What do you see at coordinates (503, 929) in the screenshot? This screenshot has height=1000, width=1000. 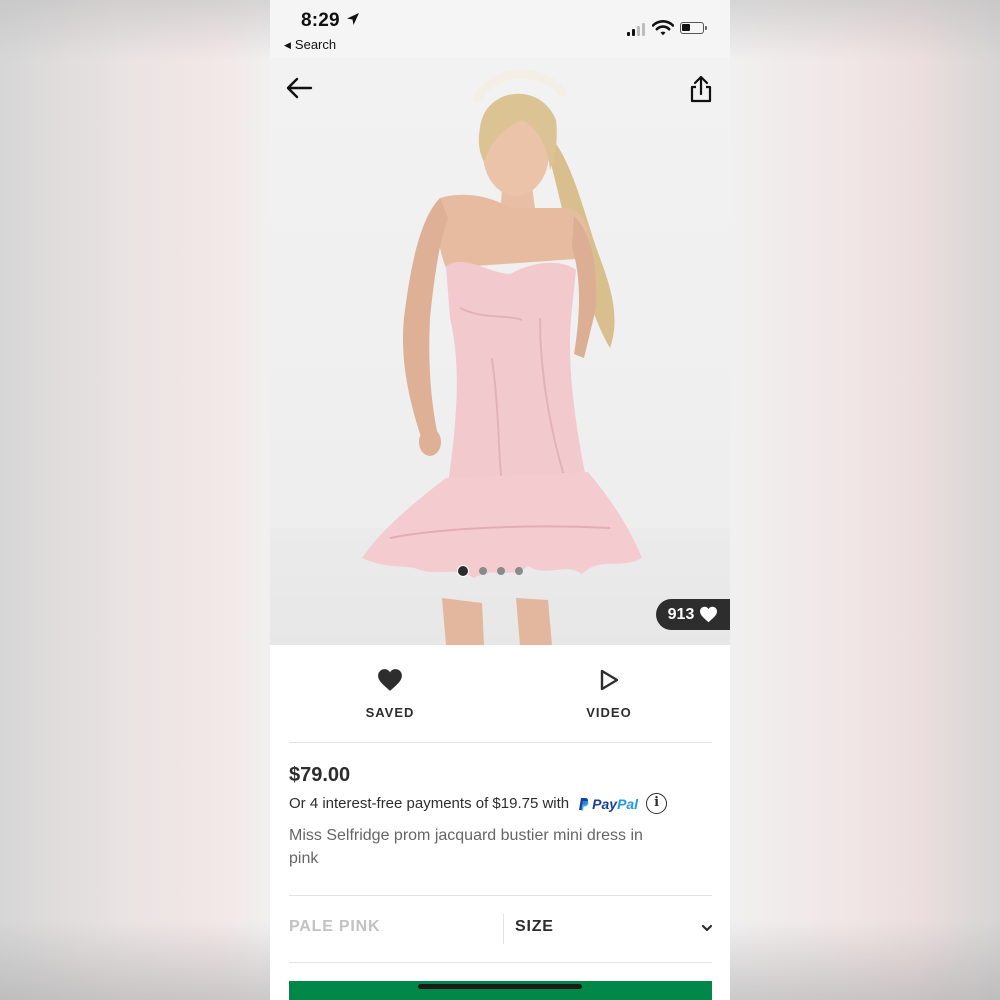 I see `selector-divider` at bounding box center [503, 929].